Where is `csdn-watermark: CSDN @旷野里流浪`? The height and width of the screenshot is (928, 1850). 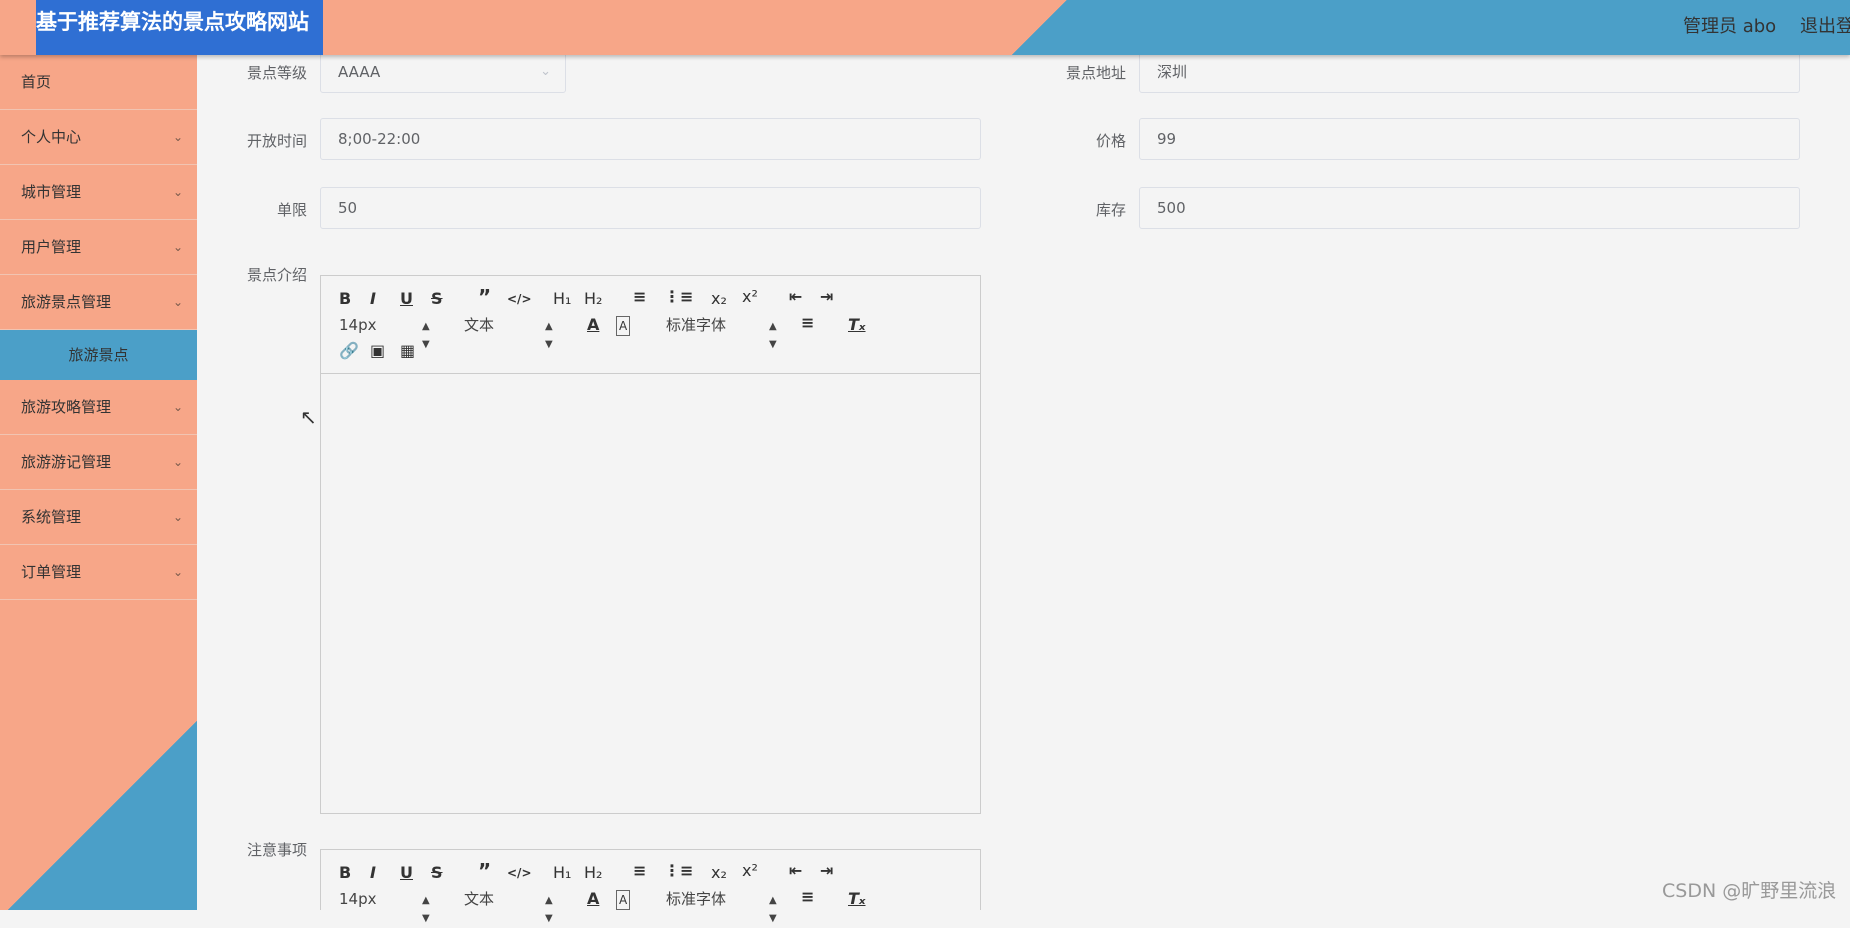
csdn-watermark: CSDN @旷野里流浪 is located at coordinates (1749, 891).